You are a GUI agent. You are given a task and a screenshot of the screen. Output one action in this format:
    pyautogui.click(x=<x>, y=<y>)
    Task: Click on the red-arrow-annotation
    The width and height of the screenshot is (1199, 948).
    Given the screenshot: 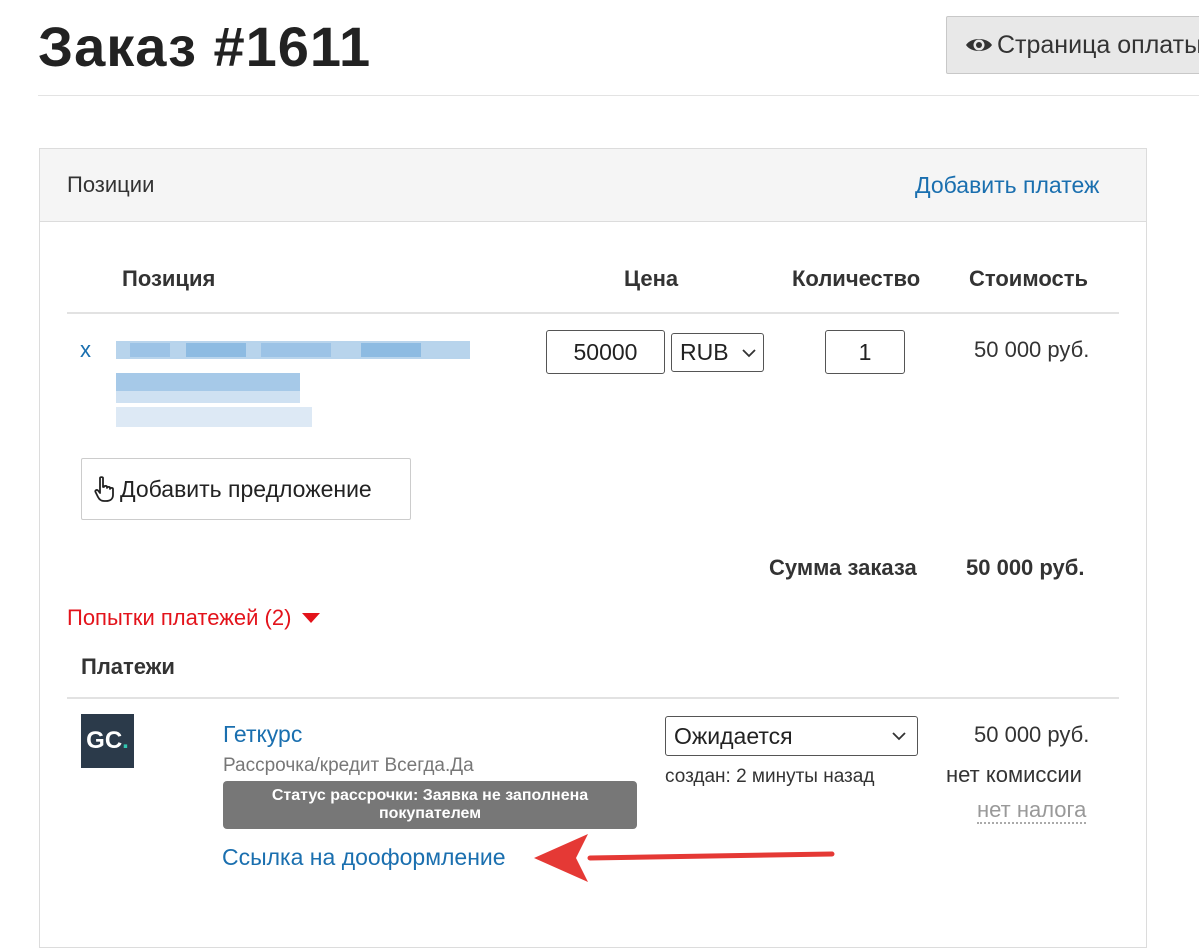 What is the action you would take?
    pyautogui.click(x=684, y=858)
    